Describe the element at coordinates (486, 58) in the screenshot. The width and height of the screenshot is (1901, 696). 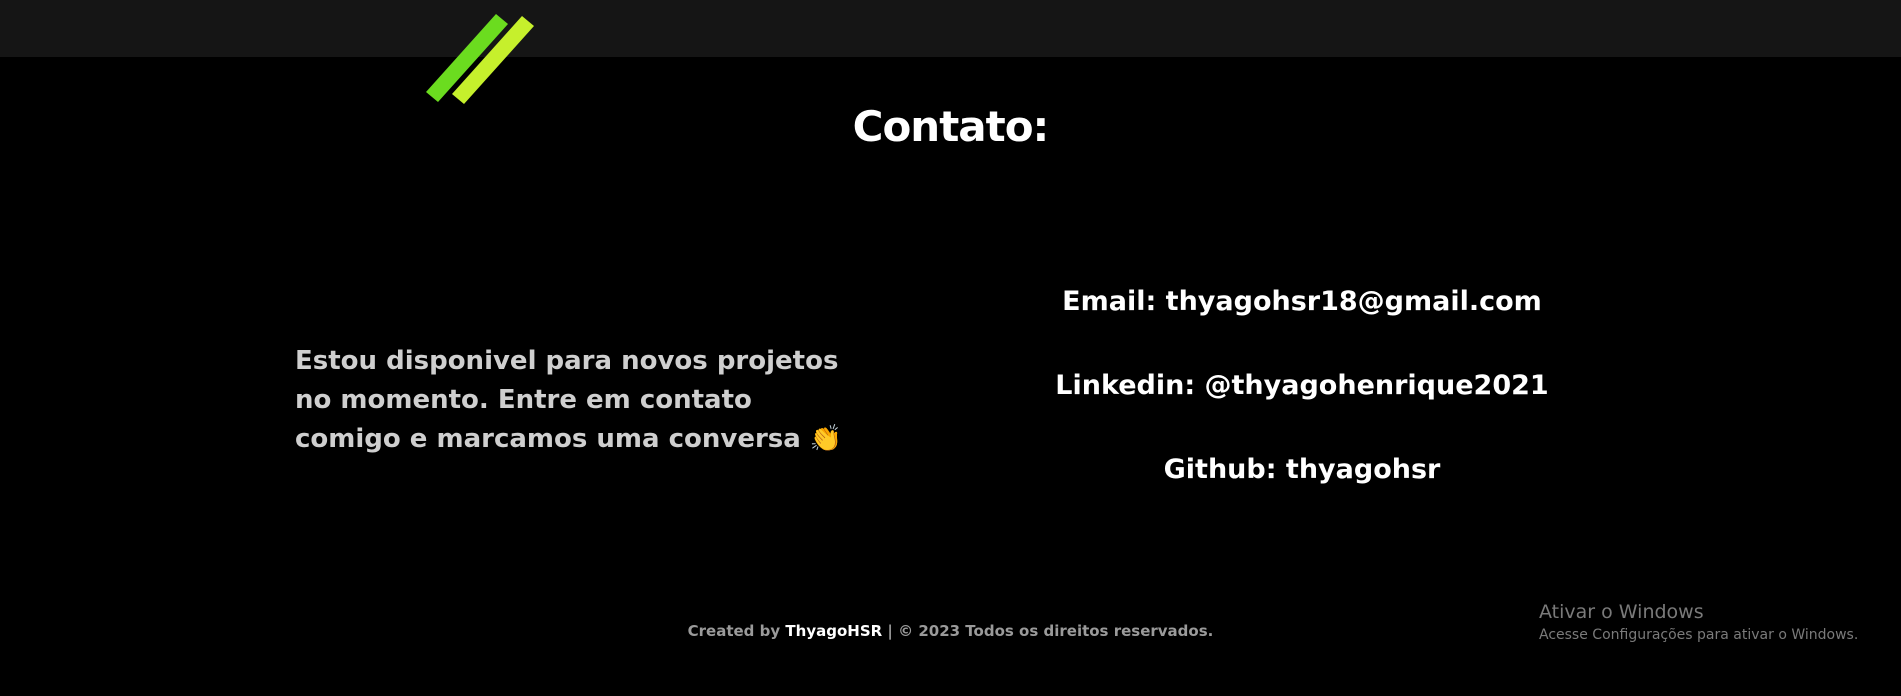
I see `logo-slashes-icon` at that location.